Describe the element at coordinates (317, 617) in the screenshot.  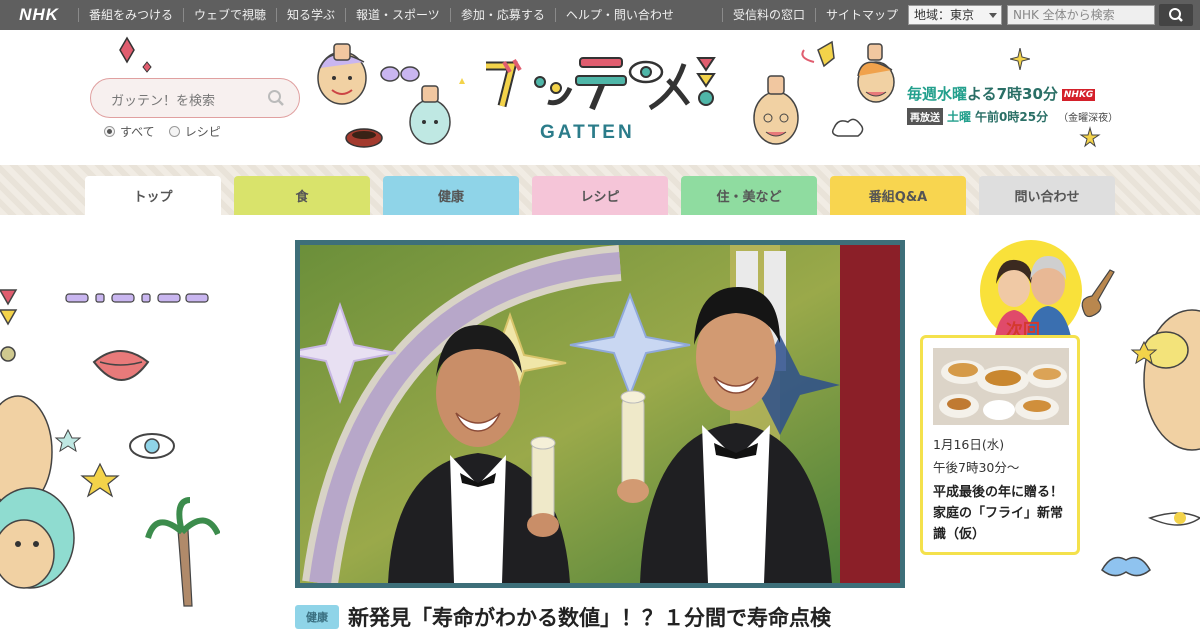
I see `category-badge: 健康` at that location.